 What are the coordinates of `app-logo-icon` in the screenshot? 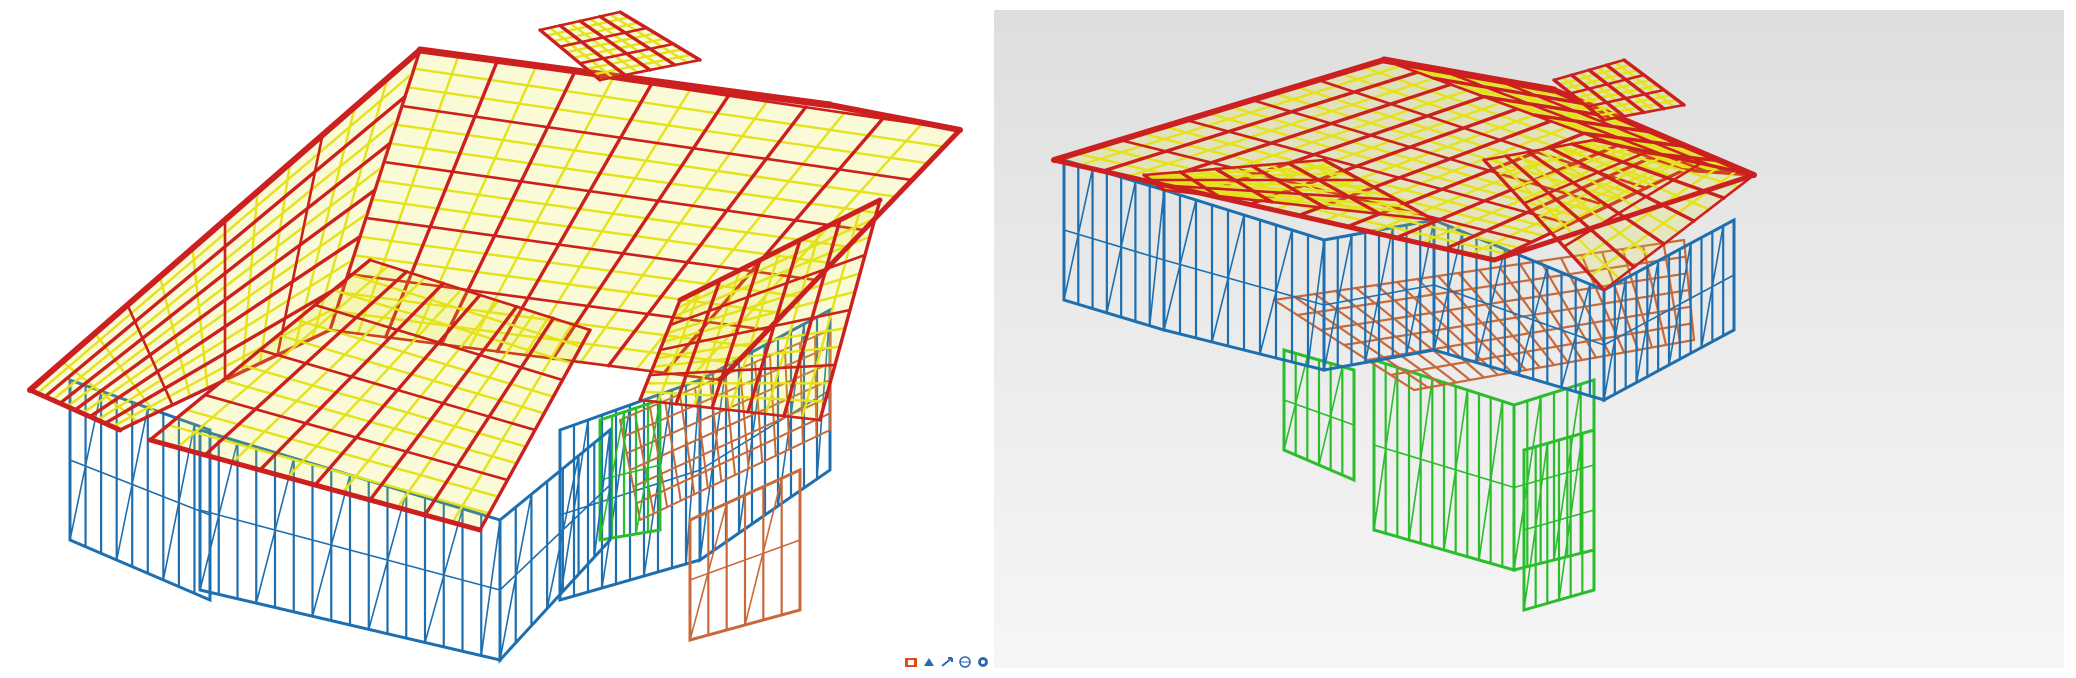 It's located at (911, 662).